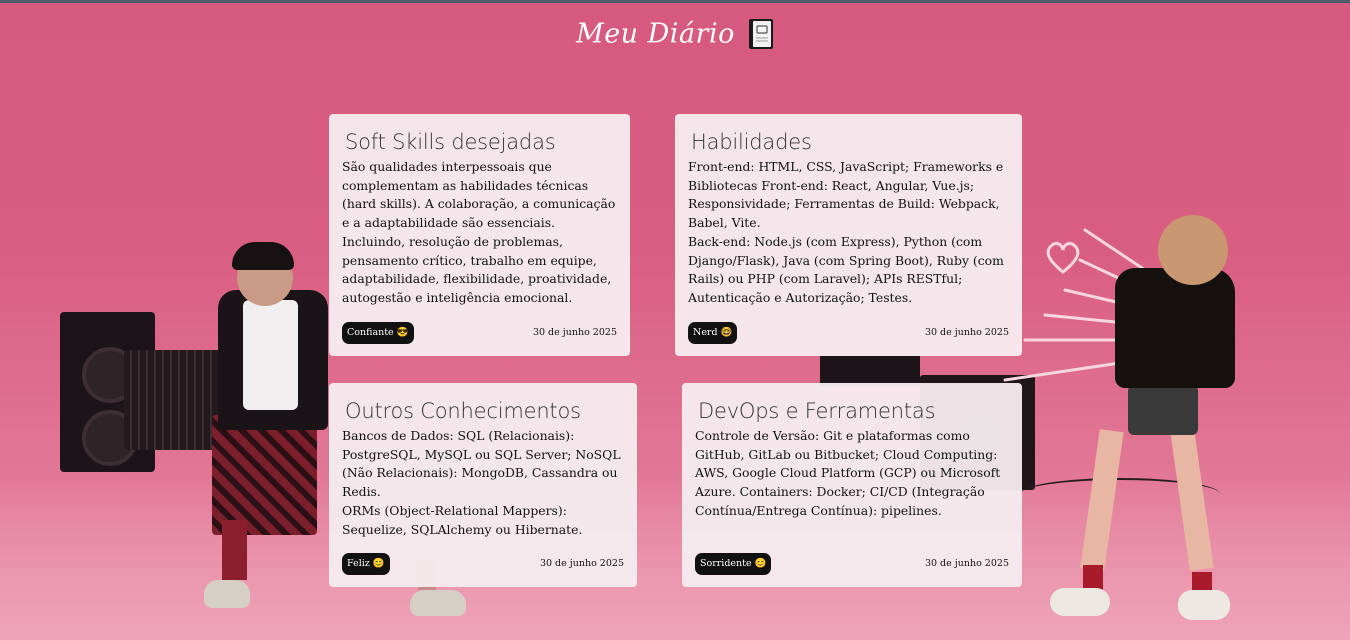 This screenshot has height=640, width=1350. Describe the element at coordinates (264, 475) in the screenshot. I see `person-left-plaid` at that location.